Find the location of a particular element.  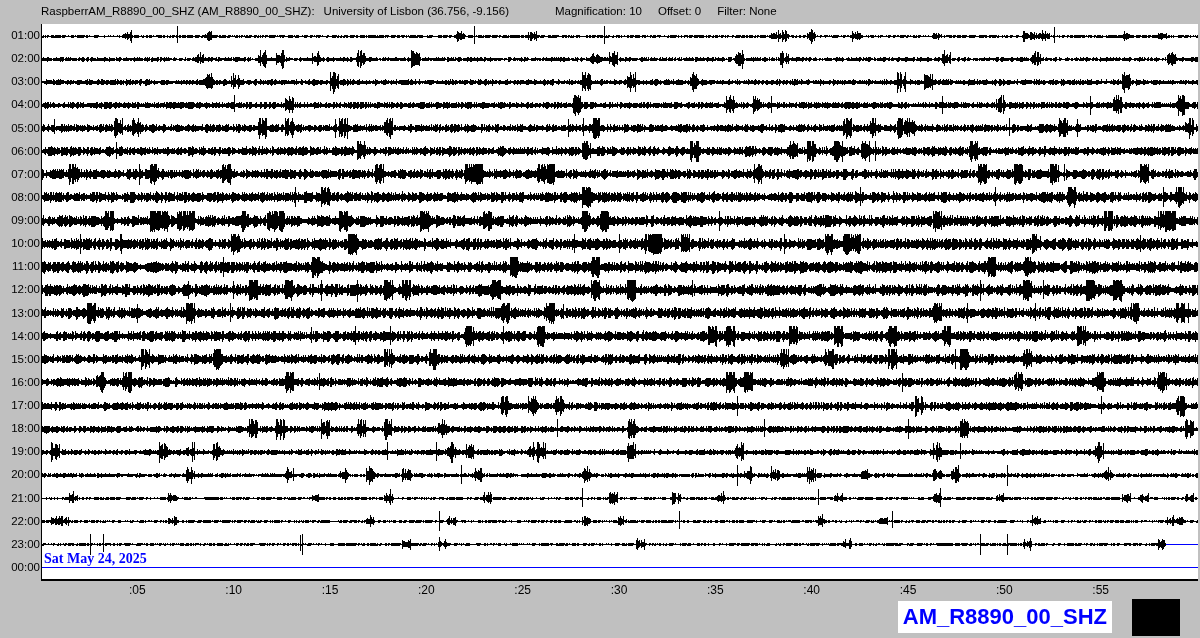

hour-label: 14:00 is located at coordinates (26, 335).